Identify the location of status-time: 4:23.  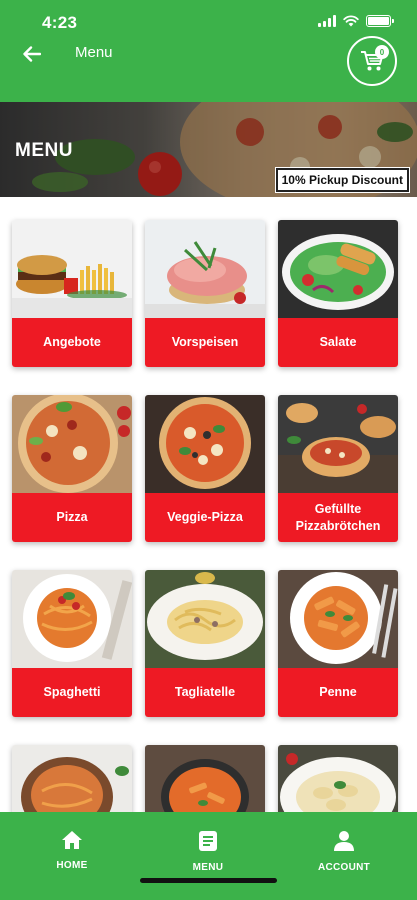
(60, 22).